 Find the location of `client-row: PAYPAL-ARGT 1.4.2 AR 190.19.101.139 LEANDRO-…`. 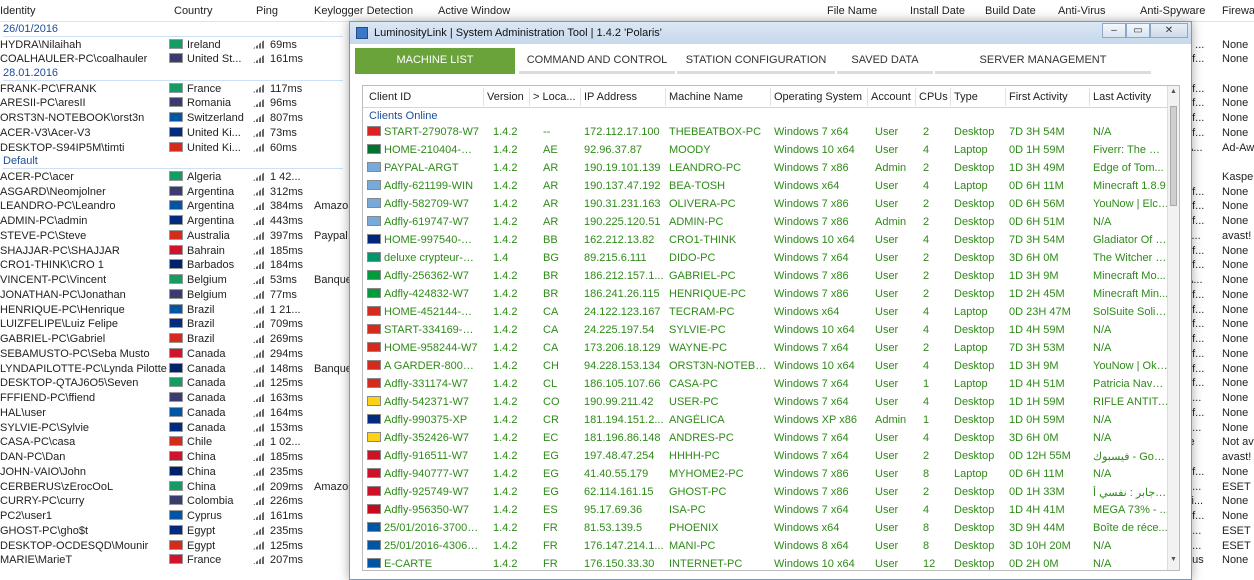

client-row: PAYPAL-ARGT 1.4.2 AR 190.19.101.139 LEANDRO-… is located at coordinates (766, 168).